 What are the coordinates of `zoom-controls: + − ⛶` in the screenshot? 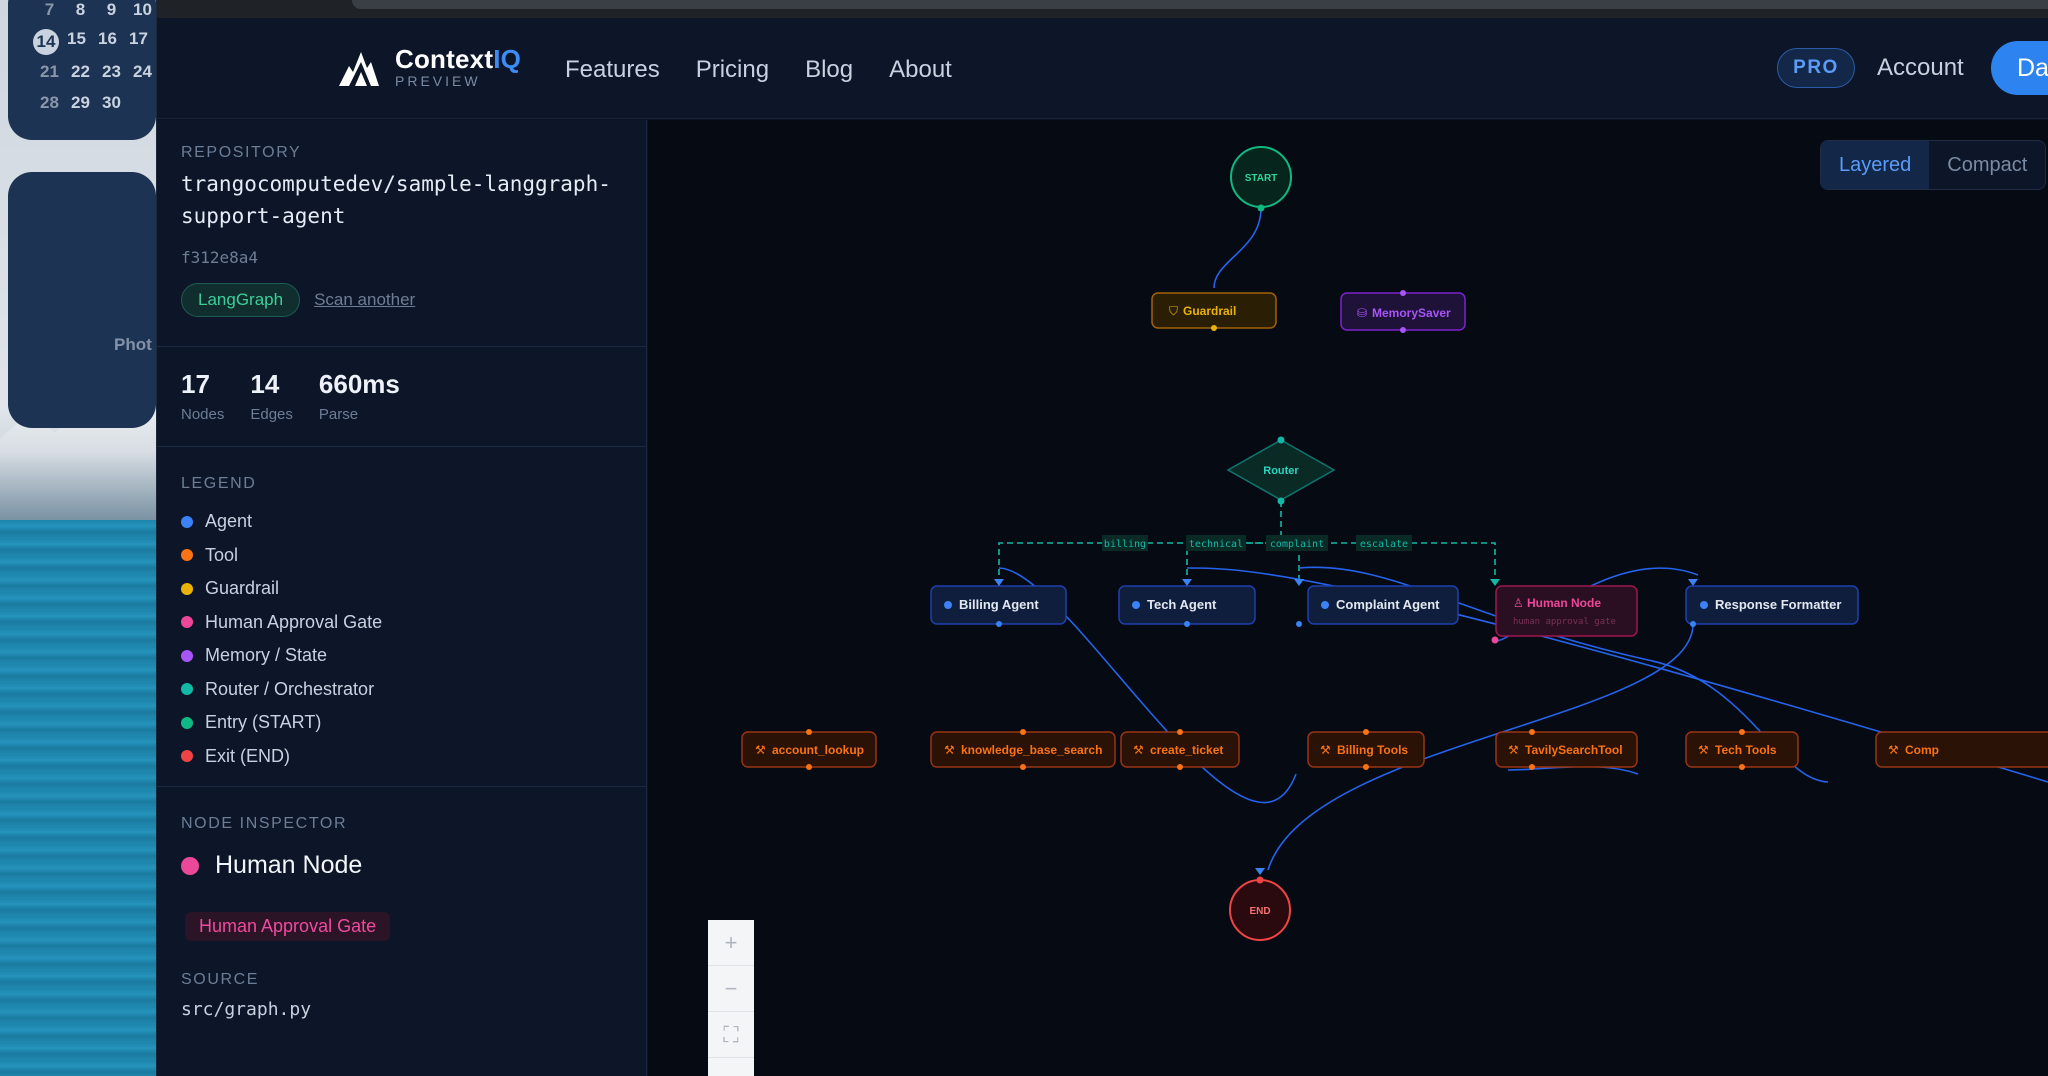 It's located at (731, 998).